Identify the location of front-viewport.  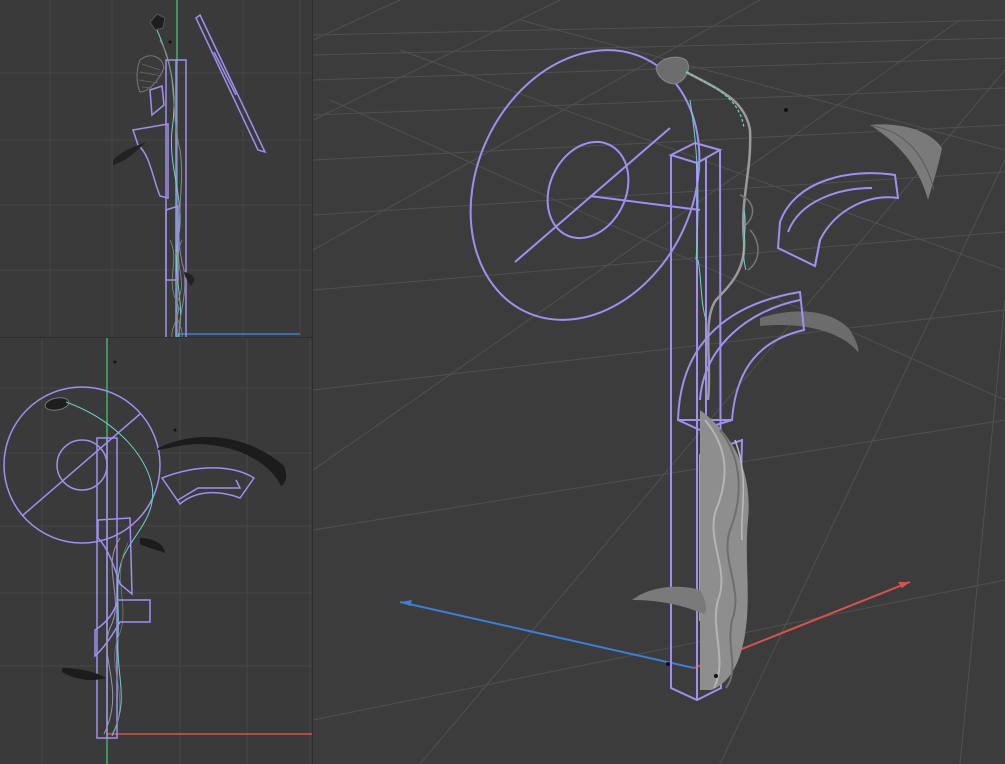
(156, 169).